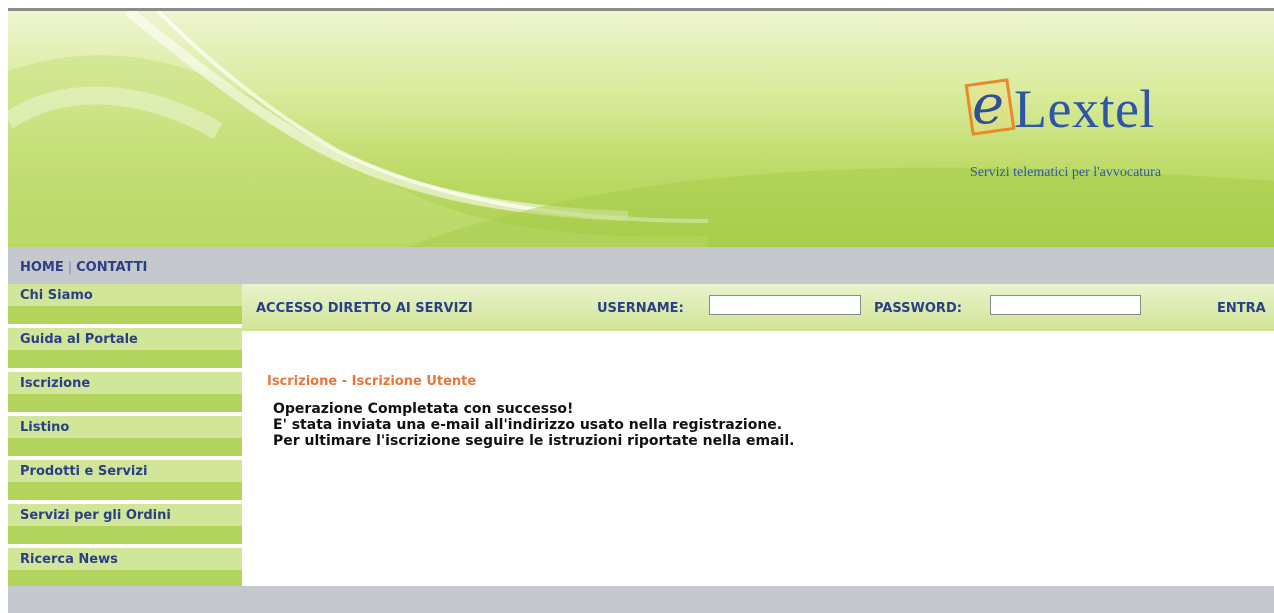  What do you see at coordinates (785, 305) in the screenshot?
I see `username-input` at bounding box center [785, 305].